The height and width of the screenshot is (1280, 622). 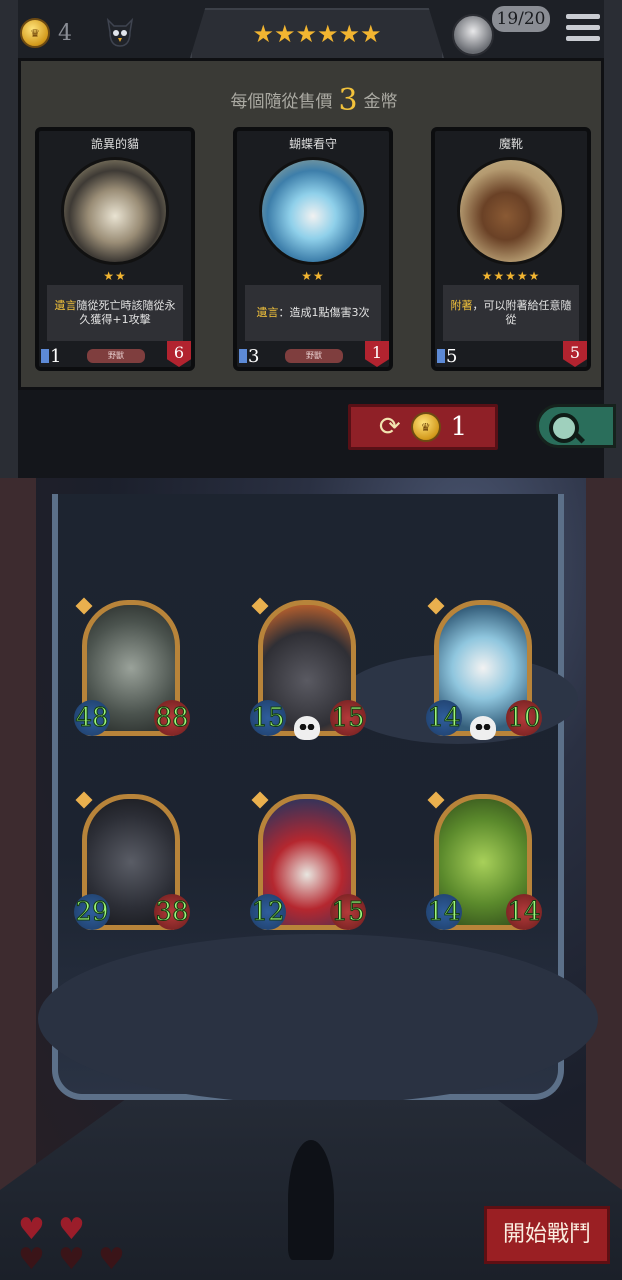 I want to click on card-name: 詭異的貓, so click(x=114, y=144).